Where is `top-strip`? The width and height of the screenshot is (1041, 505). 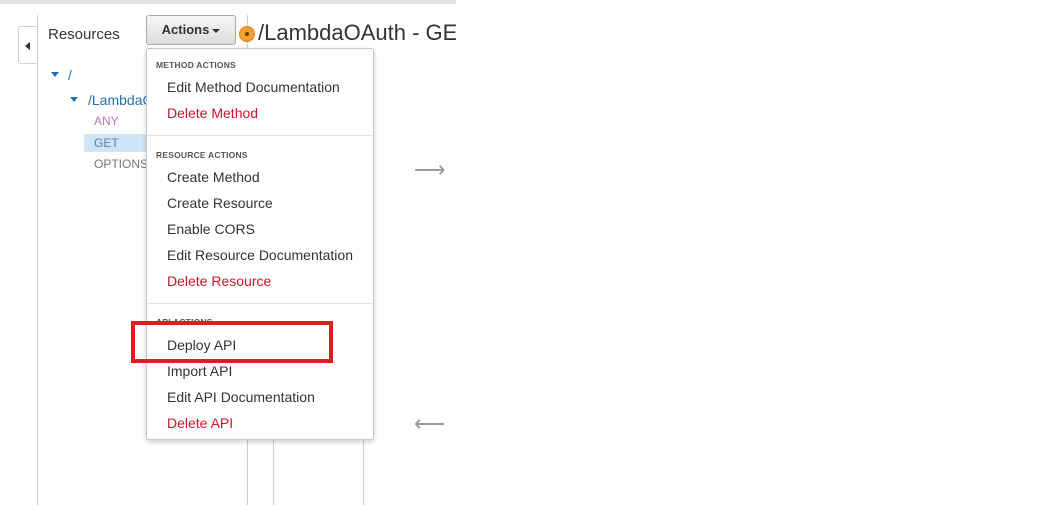 top-strip is located at coordinates (228, 2).